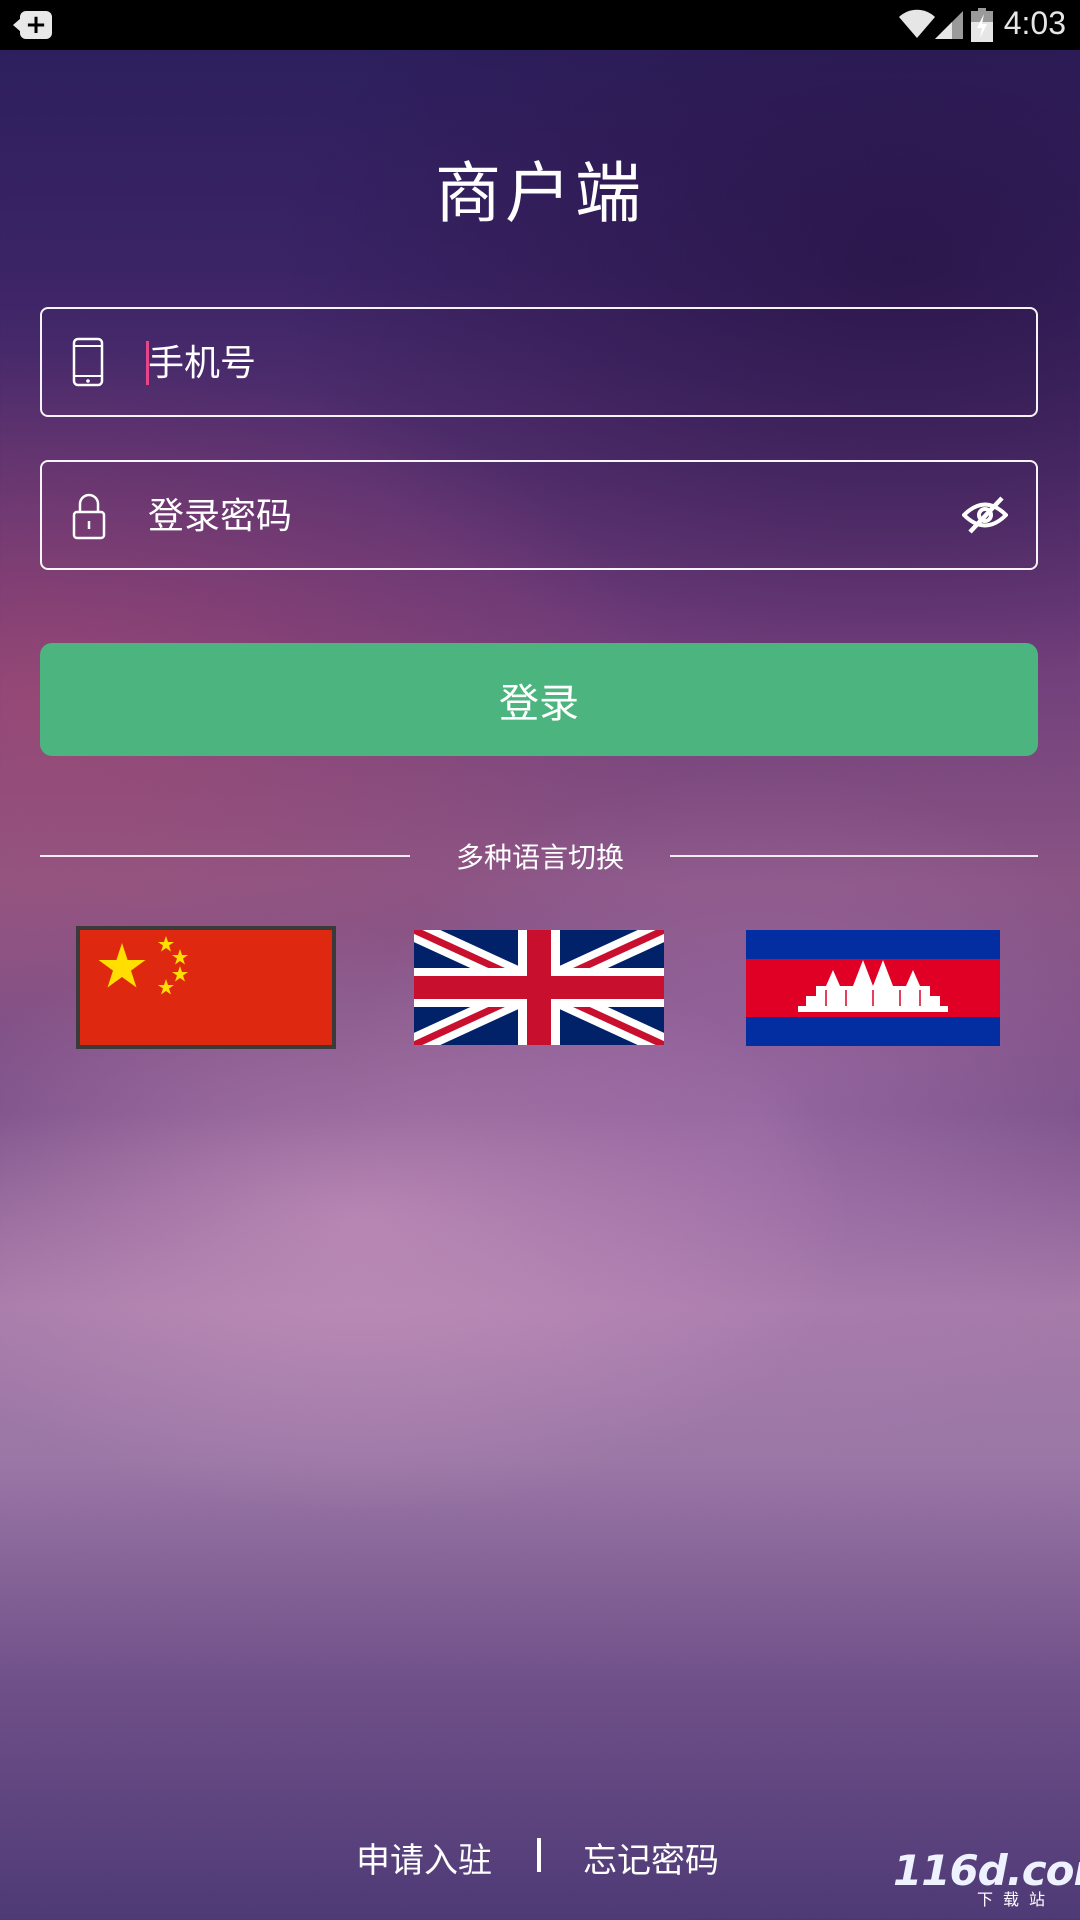  I want to click on notification-add-icon: +, so click(32, 25).